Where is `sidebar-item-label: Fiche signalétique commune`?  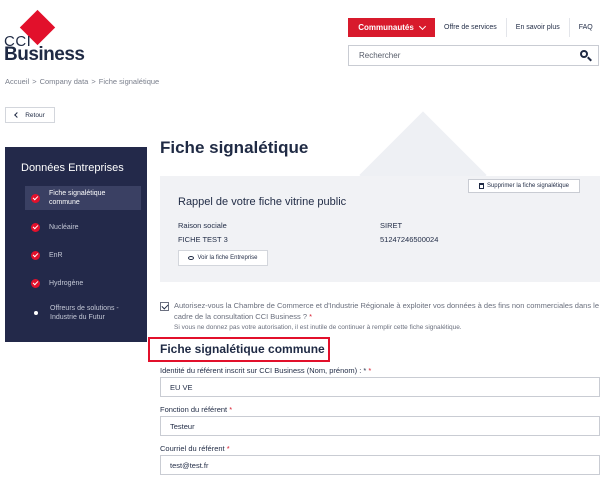 sidebar-item-label: Fiche signalétique commune is located at coordinates (77, 198).